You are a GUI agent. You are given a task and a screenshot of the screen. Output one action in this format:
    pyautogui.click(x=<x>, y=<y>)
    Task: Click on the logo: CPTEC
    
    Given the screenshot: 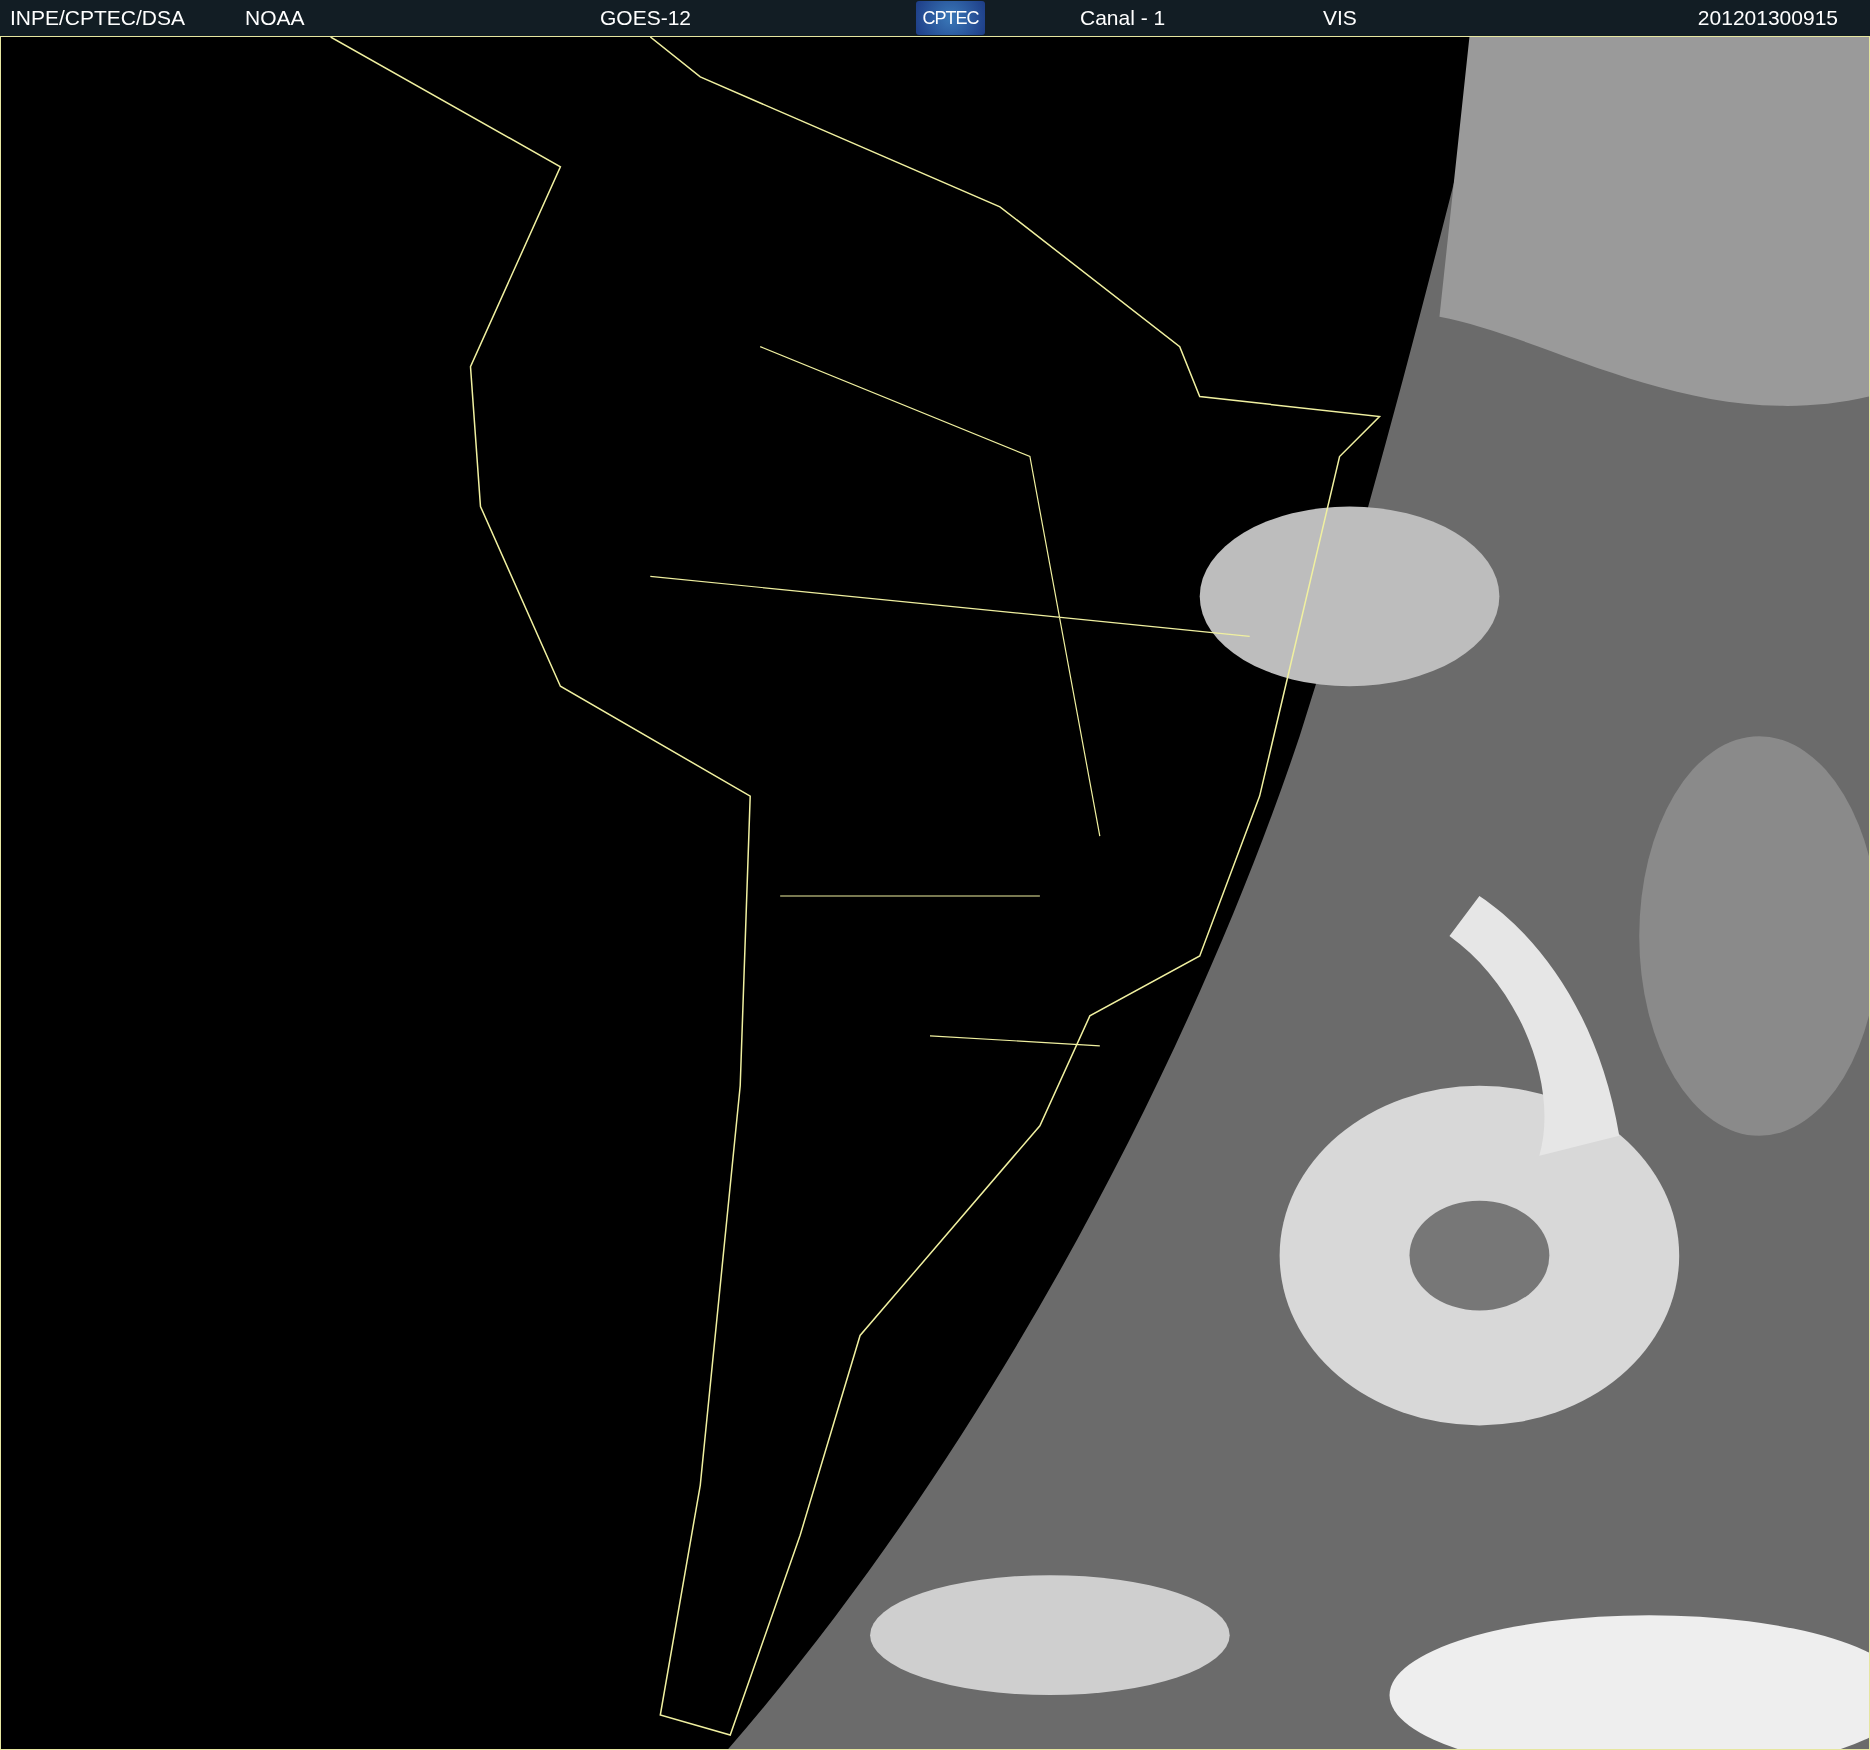 What is the action you would take?
    pyautogui.click(x=950, y=18)
    